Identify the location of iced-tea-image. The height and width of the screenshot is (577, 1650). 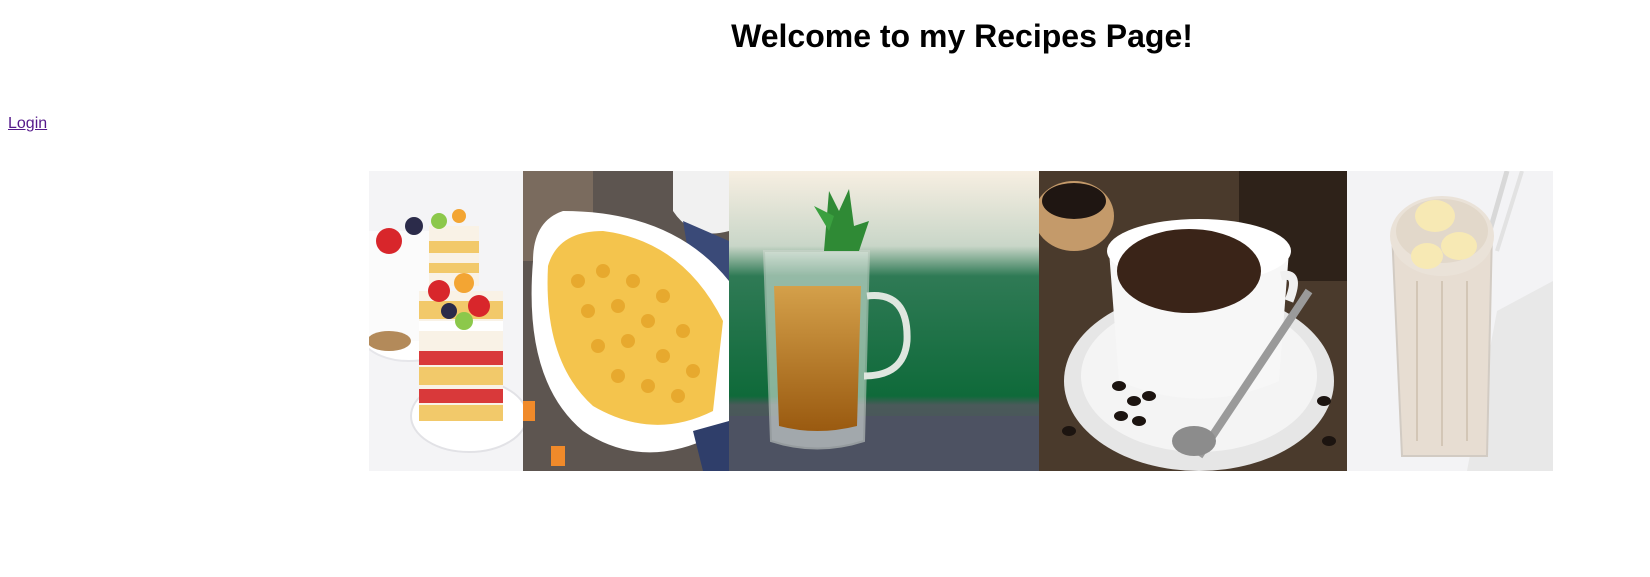
(884, 321).